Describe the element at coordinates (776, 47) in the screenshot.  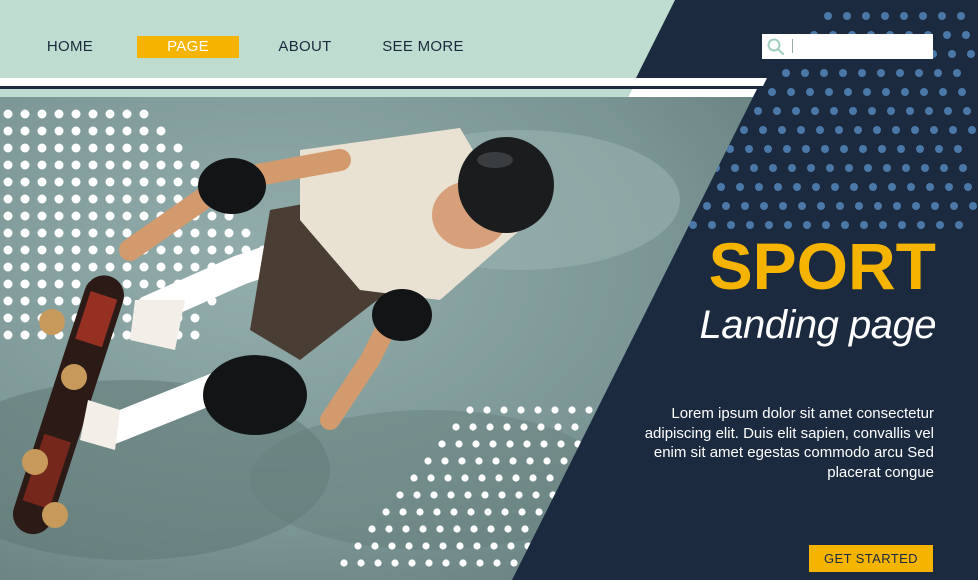
I see `search-icon` at that location.